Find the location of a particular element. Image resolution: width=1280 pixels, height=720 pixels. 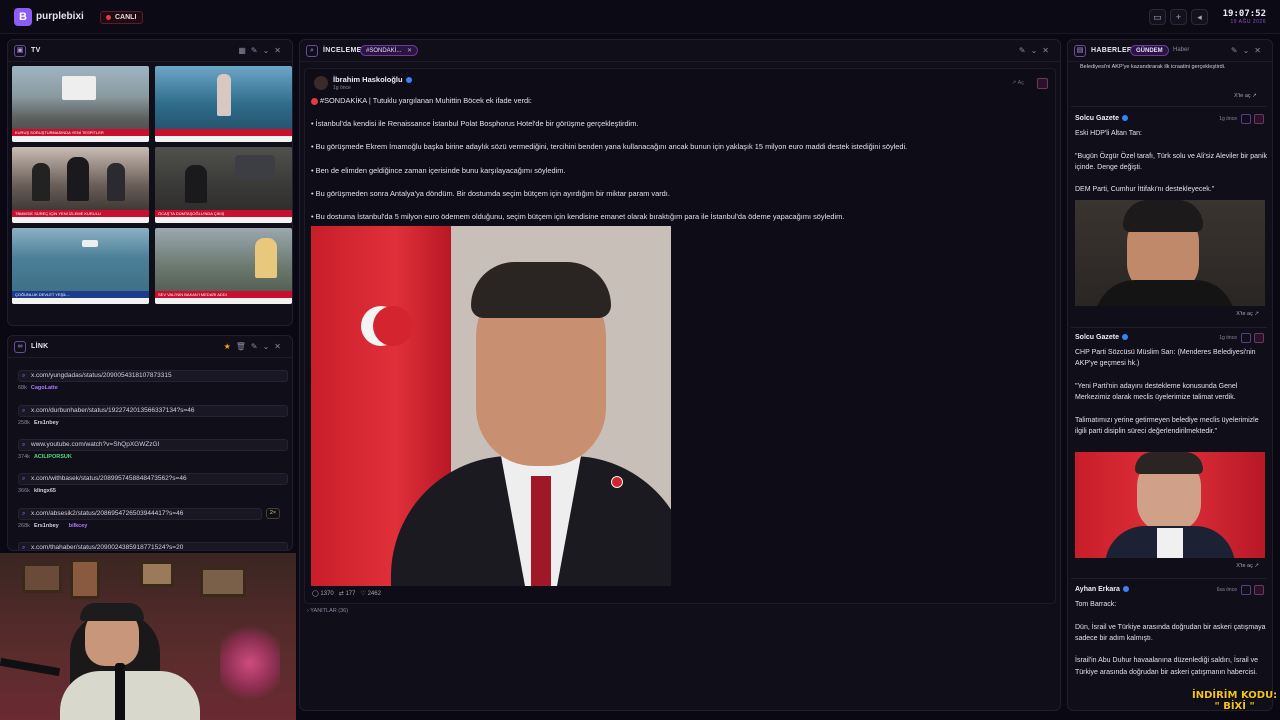

link-user: klingx65 is located at coordinates (45, 491).